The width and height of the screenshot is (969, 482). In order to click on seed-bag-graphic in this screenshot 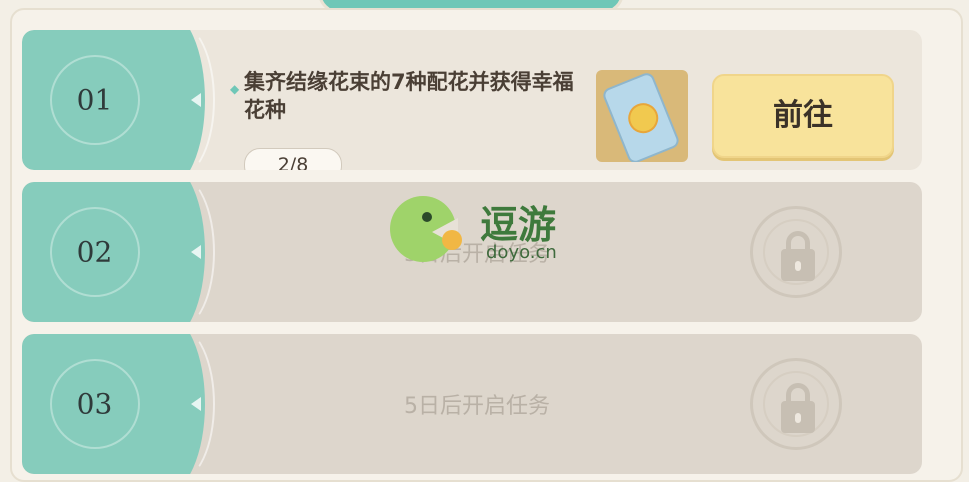, I will do `click(641, 116)`.